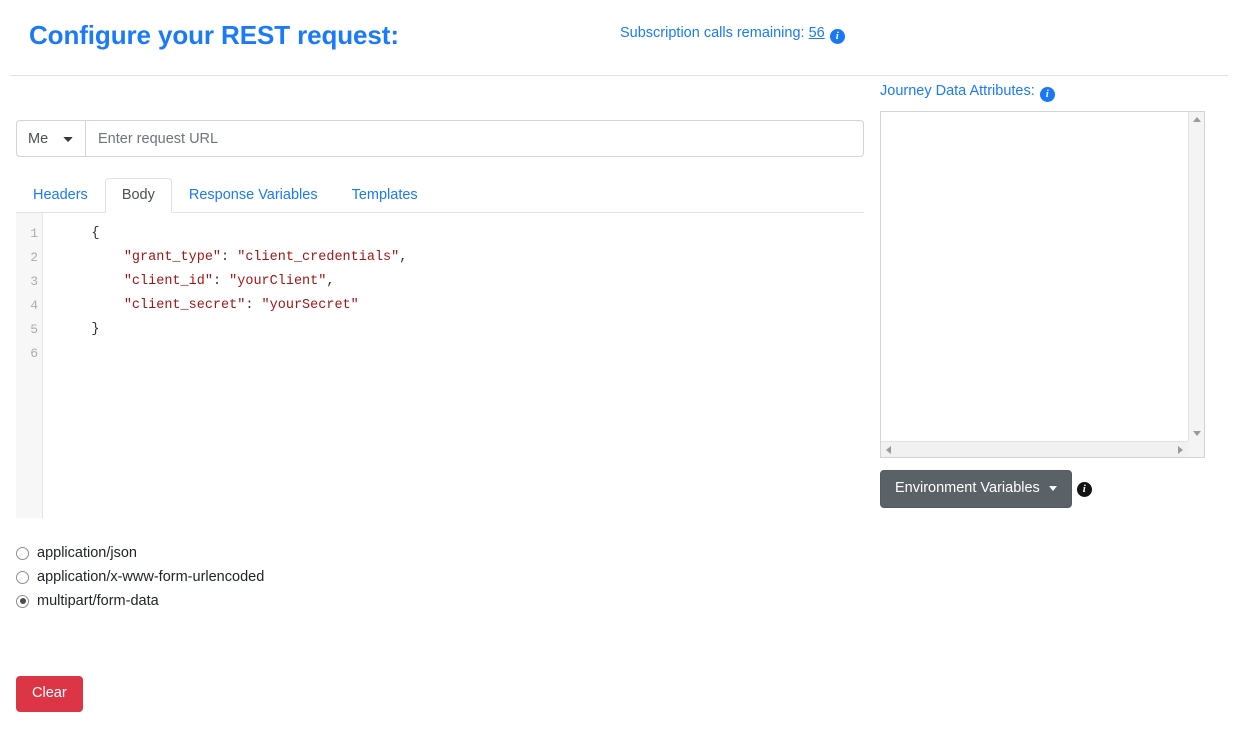 The image size is (1236, 733). Describe the element at coordinates (475, 138) in the screenshot. I see `request-url-input` at that location.